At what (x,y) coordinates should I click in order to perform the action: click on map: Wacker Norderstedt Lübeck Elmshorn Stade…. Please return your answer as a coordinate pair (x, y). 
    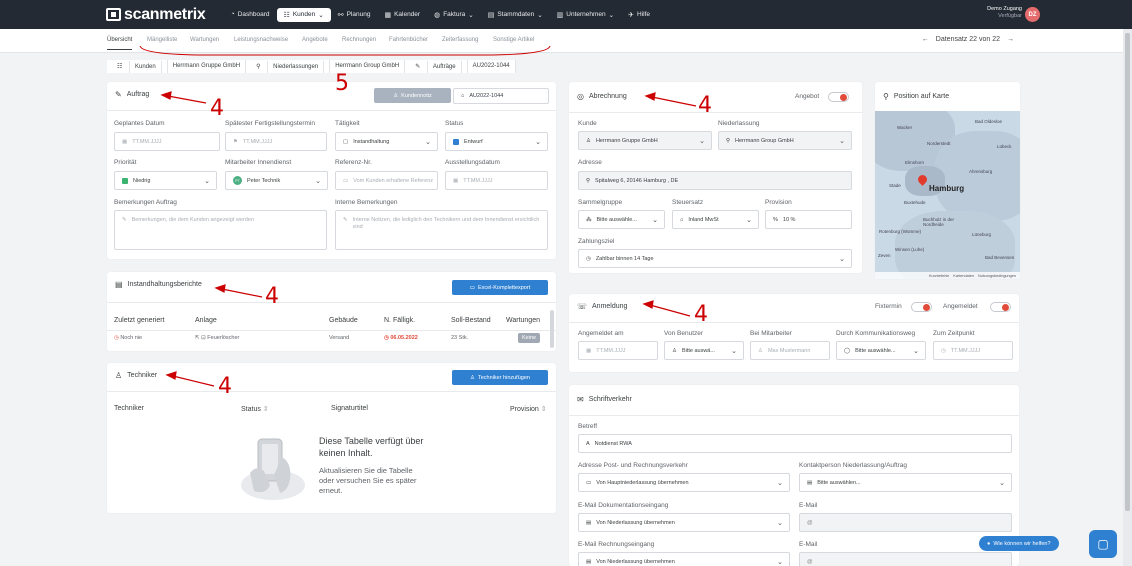
    Looking at the image, I should click on (947, 195).